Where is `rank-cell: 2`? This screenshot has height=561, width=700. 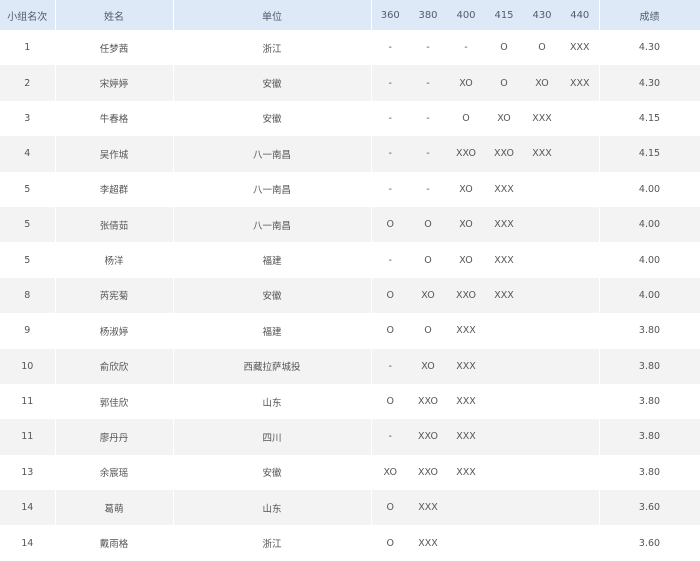 rank-cell: 2 is located at coordinates (28, 83).